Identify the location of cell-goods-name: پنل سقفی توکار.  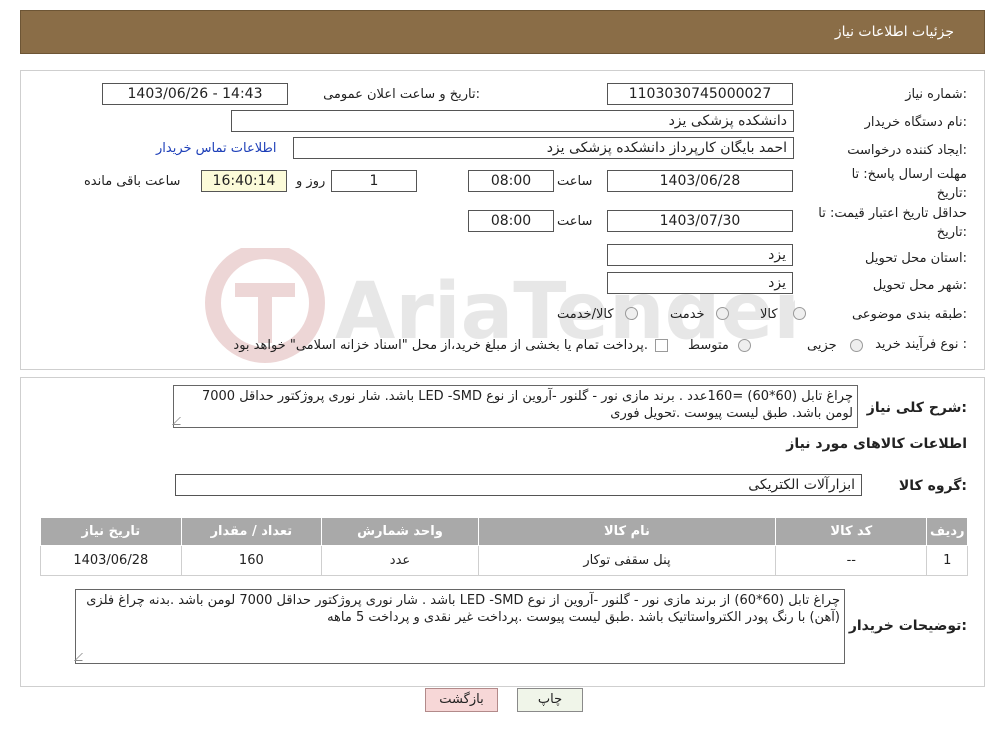
(627, 560).